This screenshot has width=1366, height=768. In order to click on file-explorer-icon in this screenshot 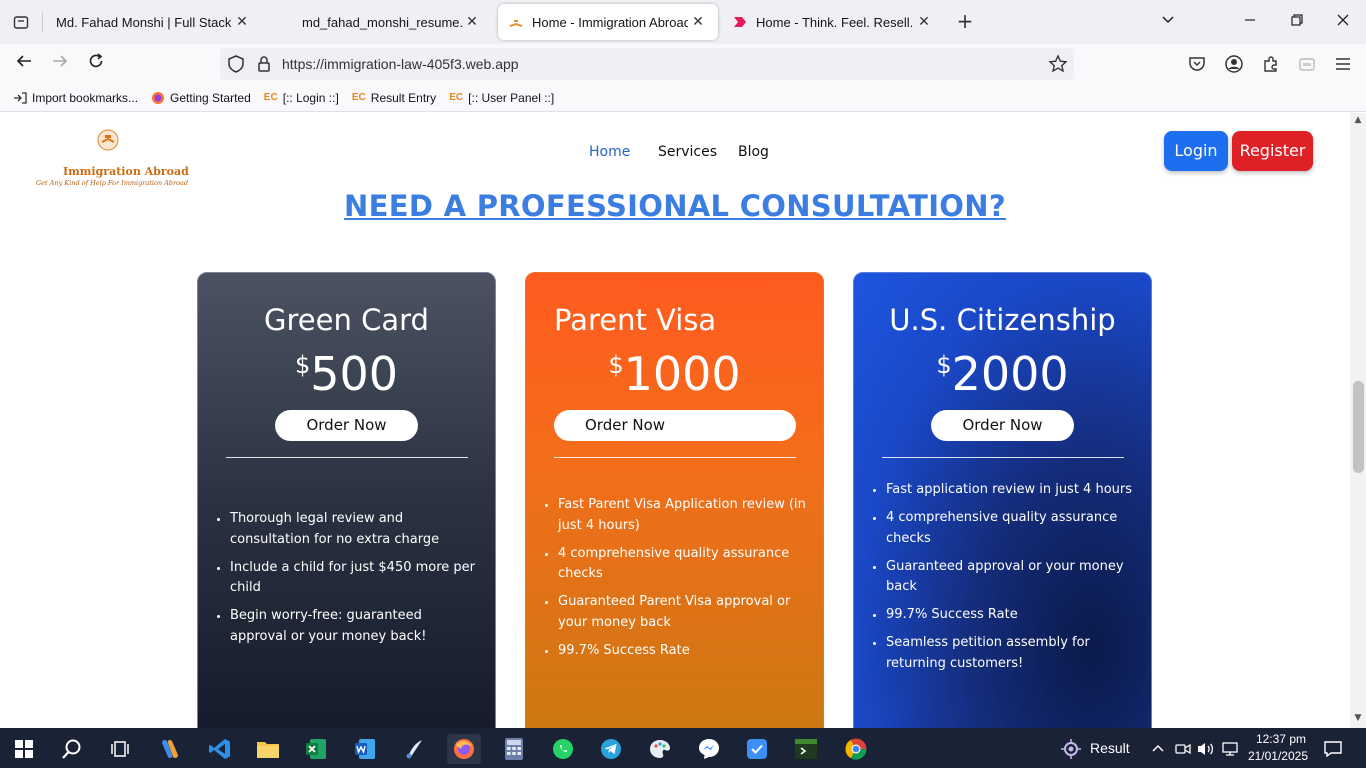, I will do `click(268, 749)`.